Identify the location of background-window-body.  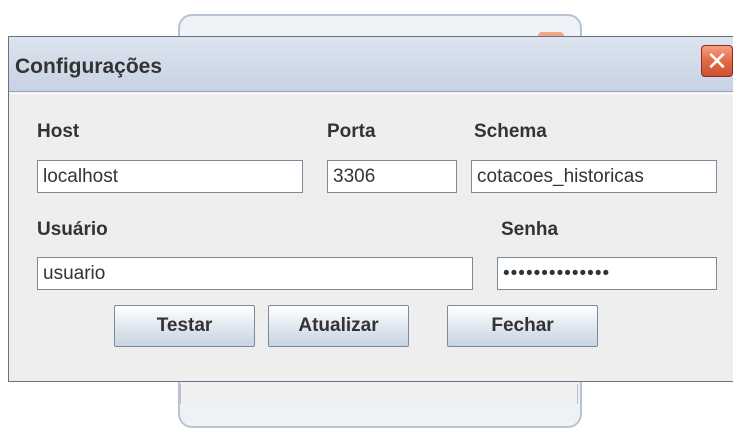
(379, 394).